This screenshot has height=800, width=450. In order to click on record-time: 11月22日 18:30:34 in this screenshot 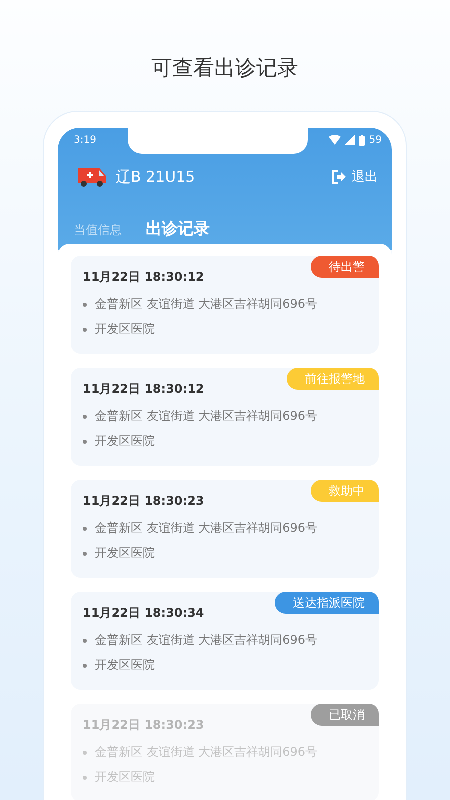, I will do `click(144, 613)`.